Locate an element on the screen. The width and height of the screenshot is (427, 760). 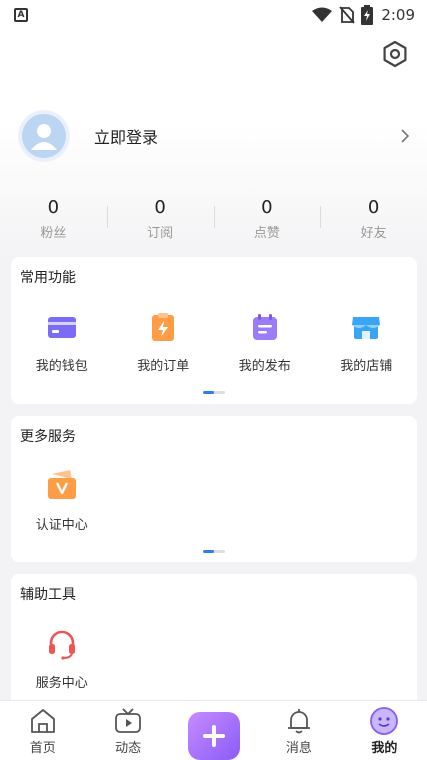
stats-row: 0 粉丝 0 订阅 0 点赞 0 好友 is located at coordinates (213, 220).